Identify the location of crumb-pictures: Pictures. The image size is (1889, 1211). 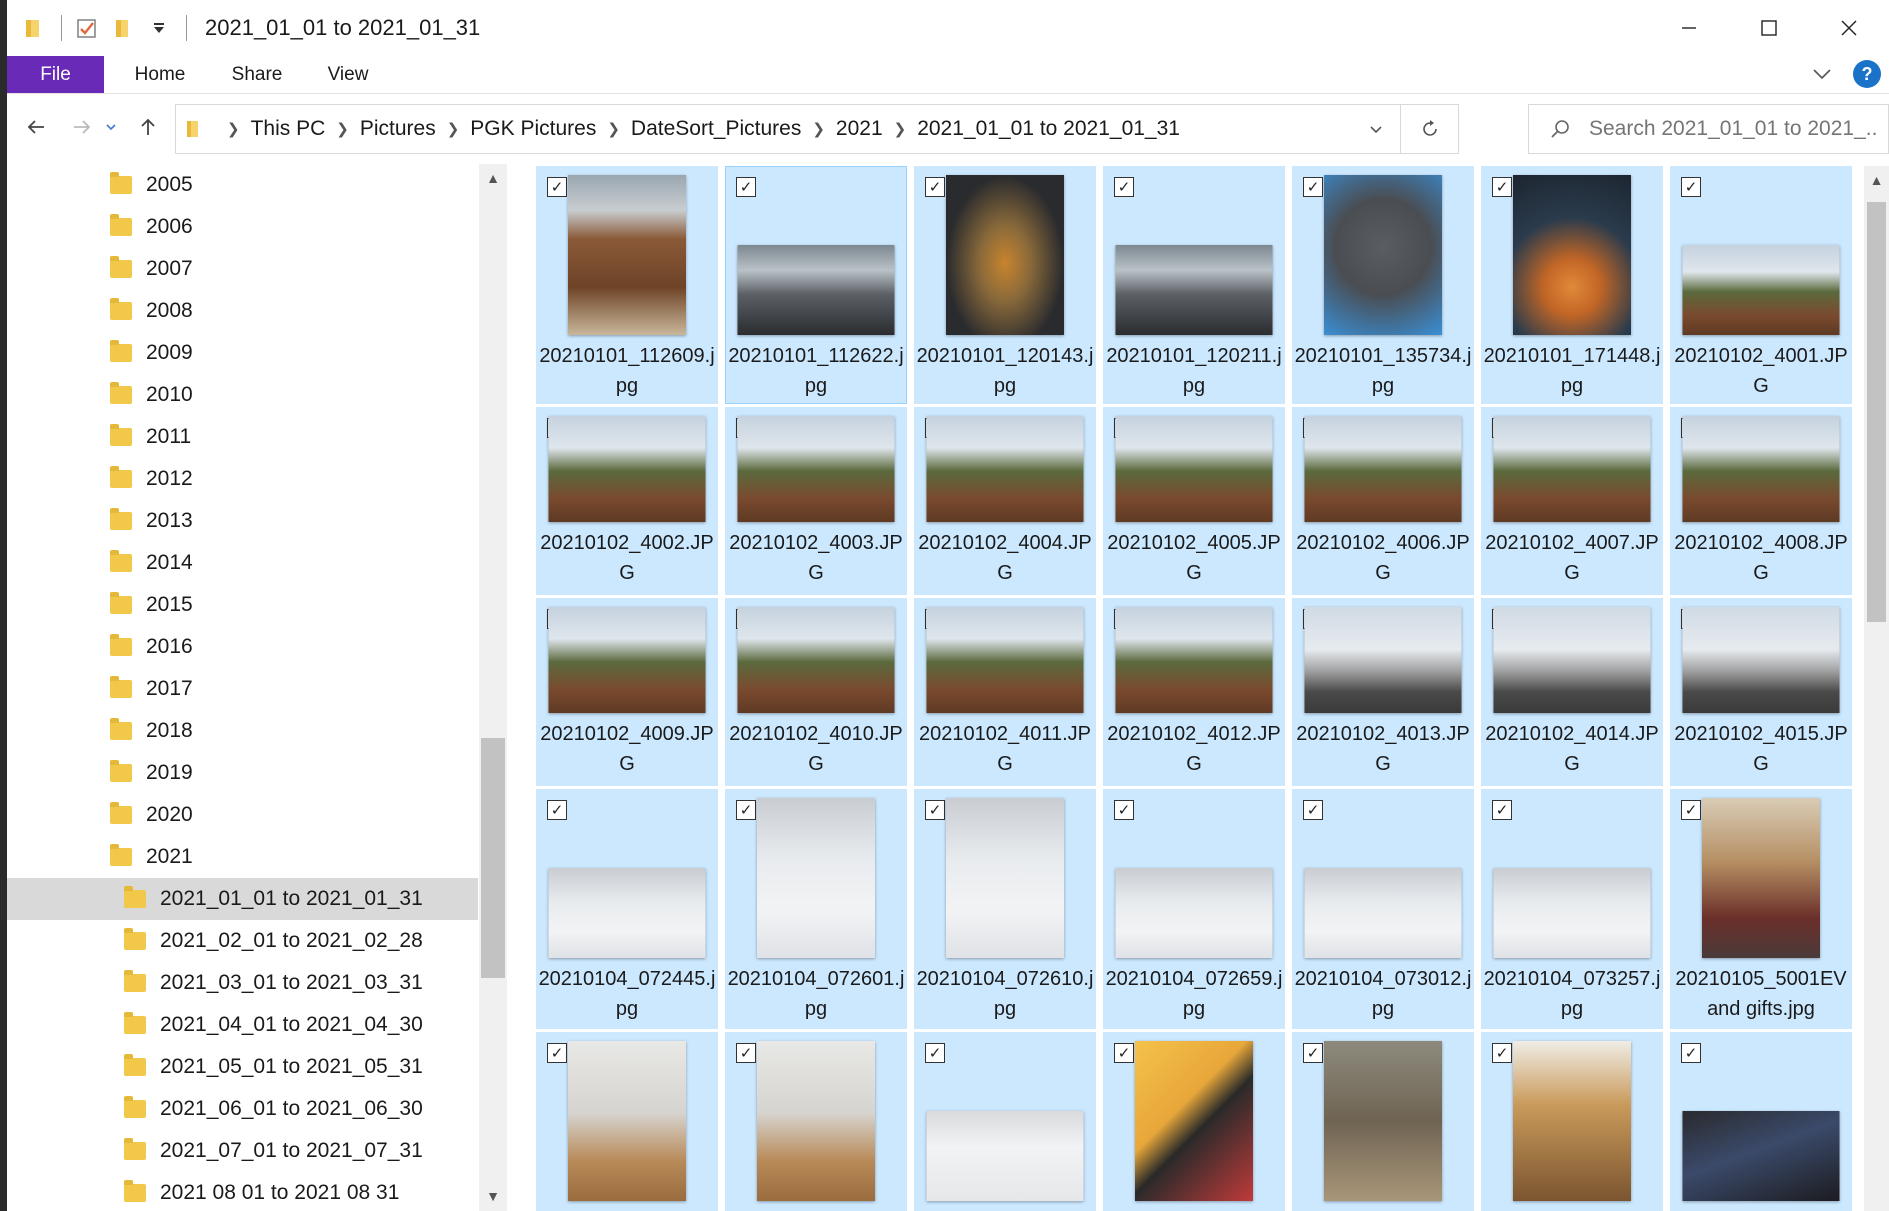
(398, 129).